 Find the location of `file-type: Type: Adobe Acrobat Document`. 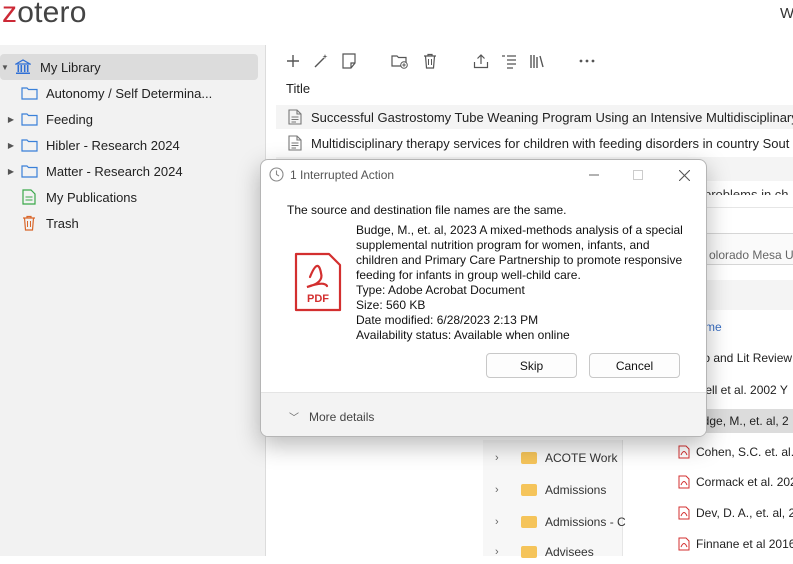

file-type: Type: Adobe Acrobat Document is located at coordinates (440, 290).